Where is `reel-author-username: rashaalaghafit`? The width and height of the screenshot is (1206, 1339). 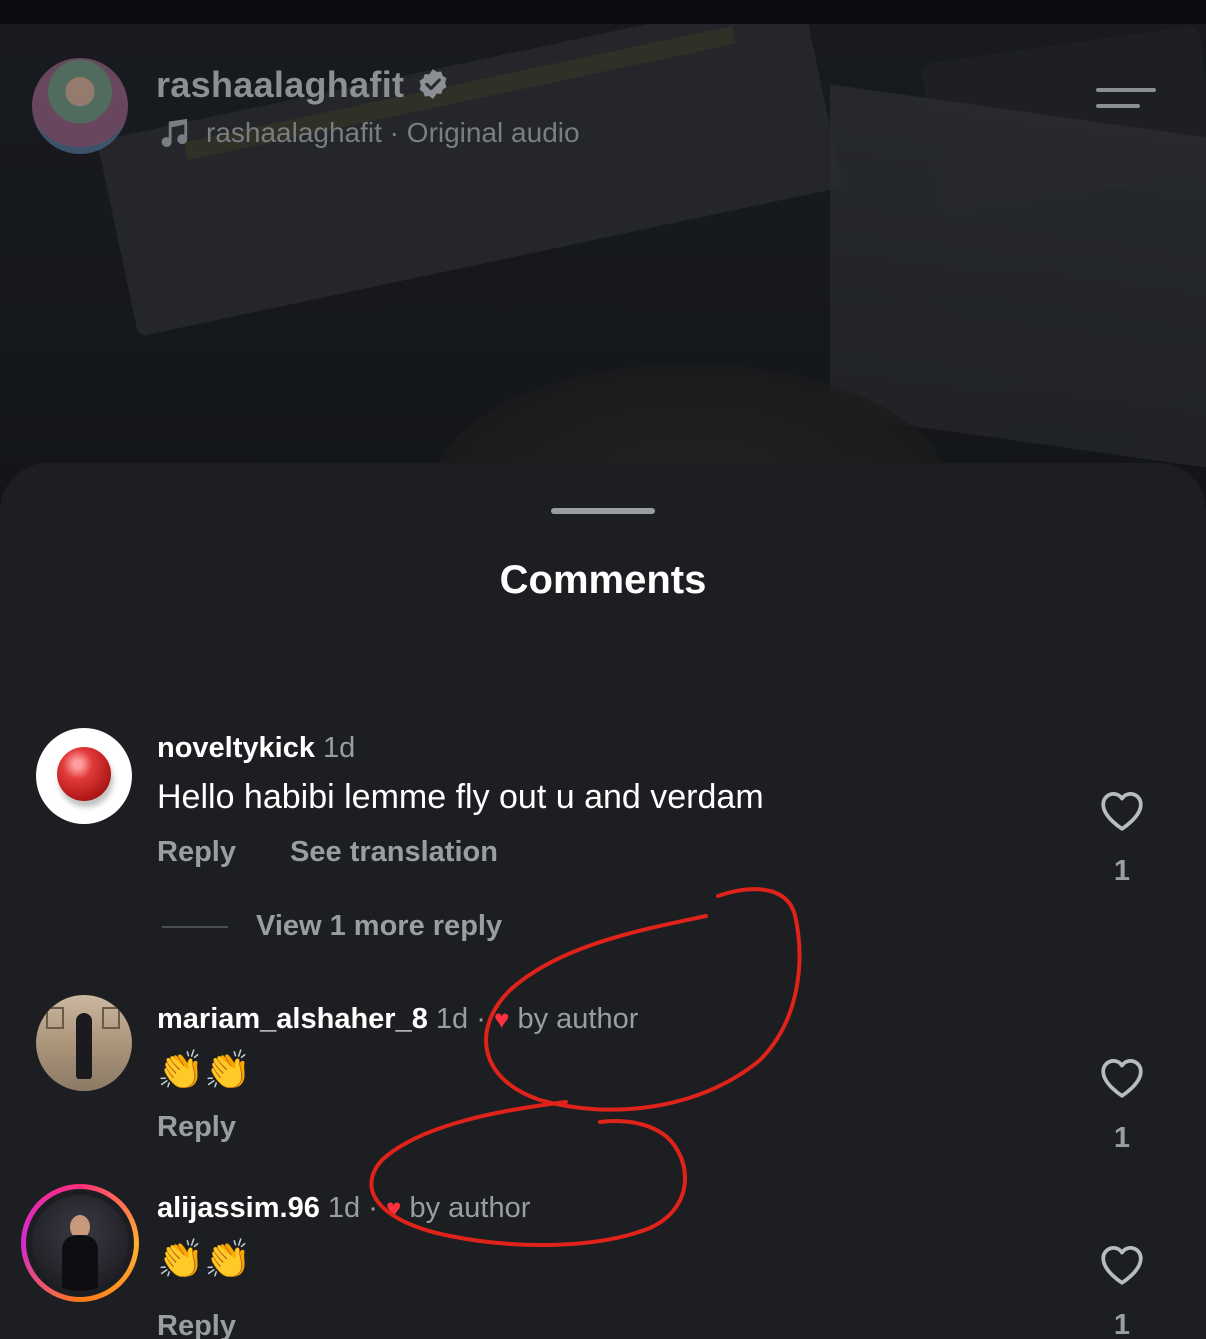
reel-author-username: rashaalaghafit is located at coordinates (303, 85).